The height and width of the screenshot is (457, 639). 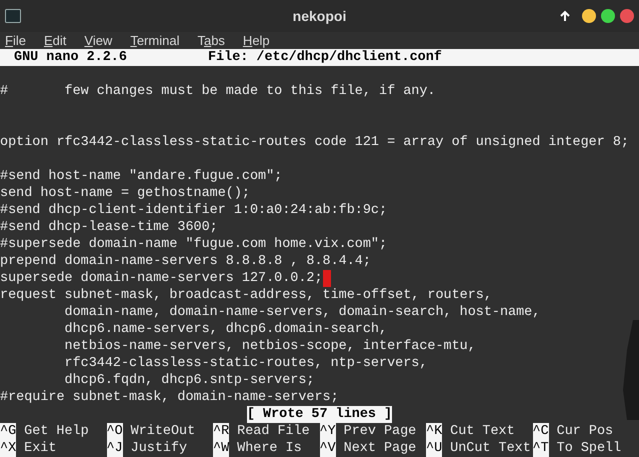 What do you see at coordinates (56, 431) in the screenshot?
I see `shortcut-label: Get Help` at bounding box center [56, 431].